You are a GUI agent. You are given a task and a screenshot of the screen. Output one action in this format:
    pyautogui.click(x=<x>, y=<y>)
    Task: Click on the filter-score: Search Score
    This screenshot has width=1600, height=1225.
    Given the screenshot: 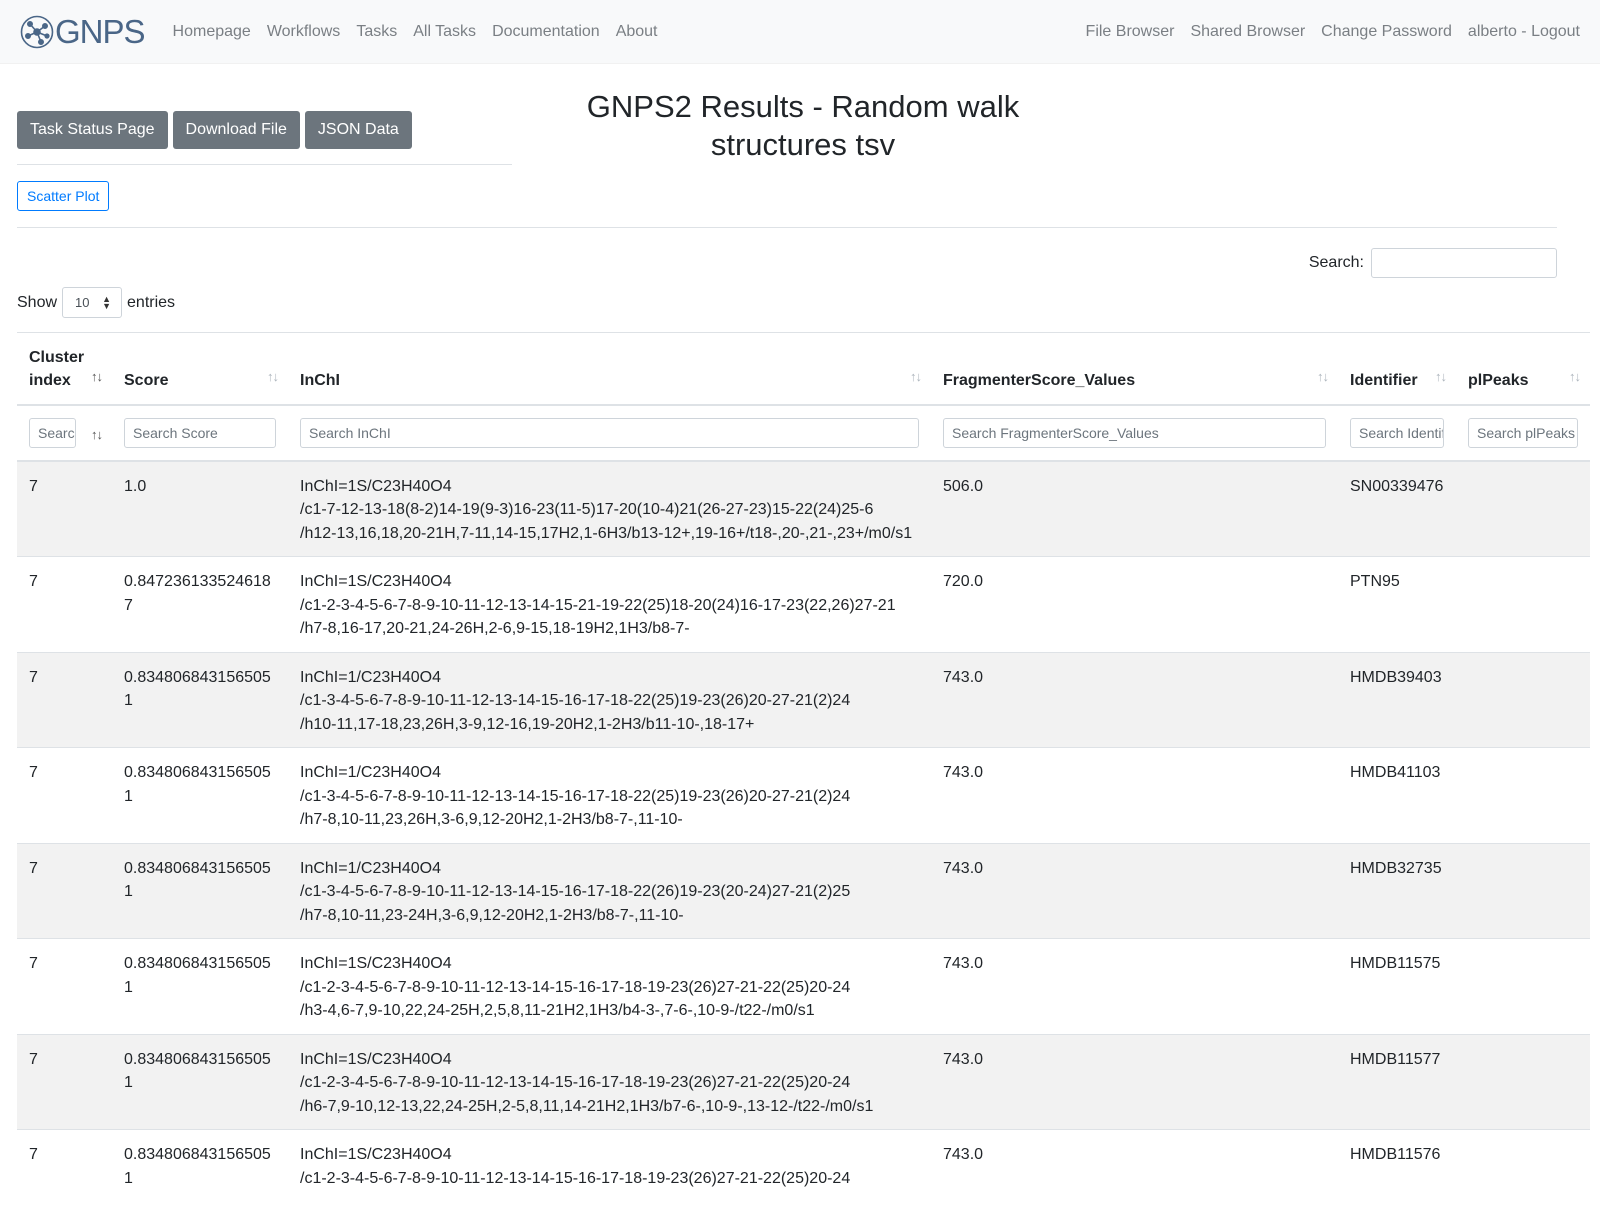 What is the action you would take?
    pyautogui.click(x=200, y=432)
    